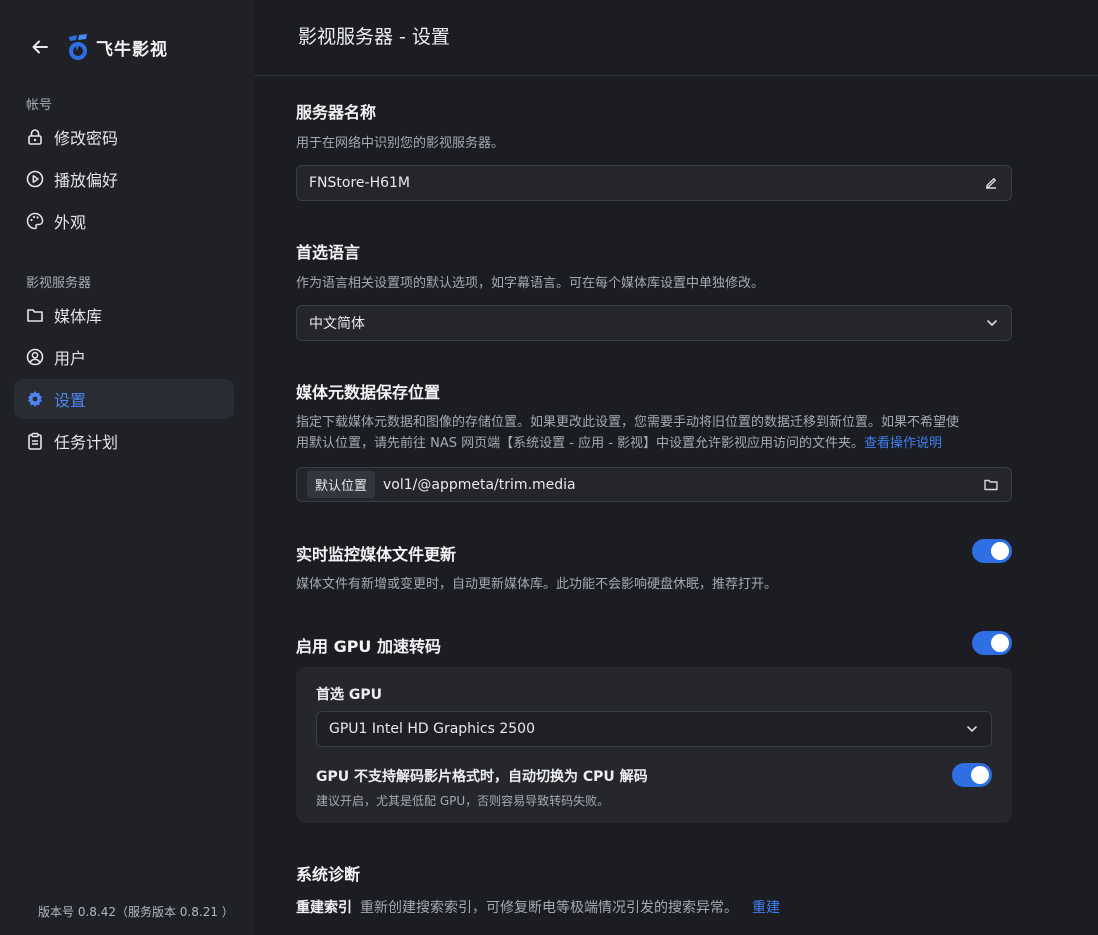  I want to click on arrow-left-icon, so click(40, 47).